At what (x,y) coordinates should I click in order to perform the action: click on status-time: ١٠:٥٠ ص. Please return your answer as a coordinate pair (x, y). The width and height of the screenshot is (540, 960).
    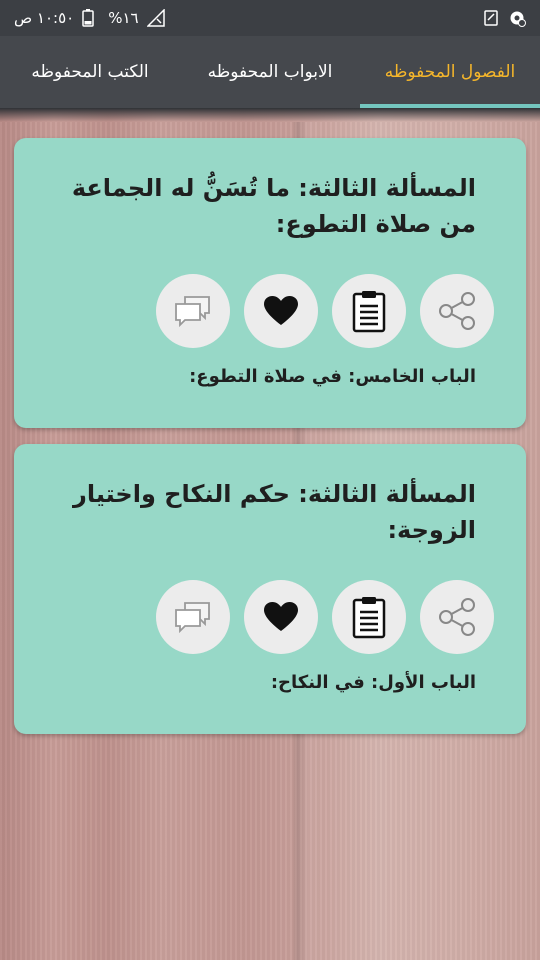
    Looking at the image, I should click on (44, 18).